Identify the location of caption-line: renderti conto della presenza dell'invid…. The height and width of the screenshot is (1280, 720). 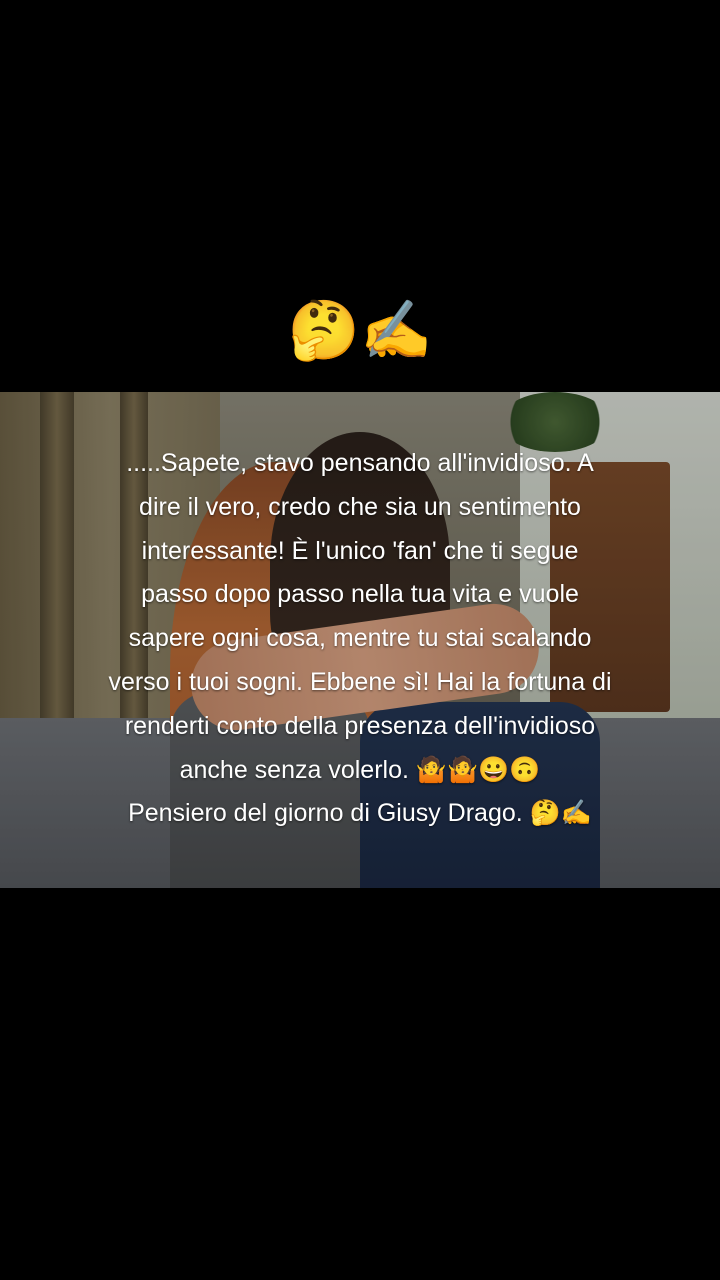
(360, 725).